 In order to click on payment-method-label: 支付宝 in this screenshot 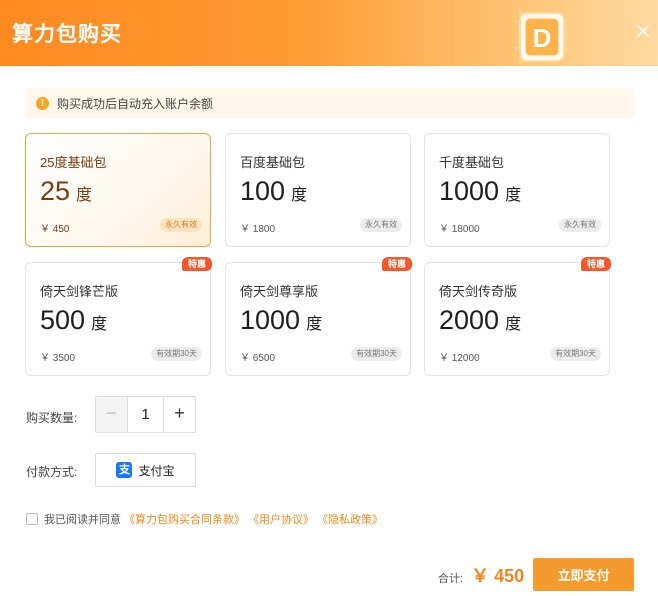, I will do `click(156, 470)`.